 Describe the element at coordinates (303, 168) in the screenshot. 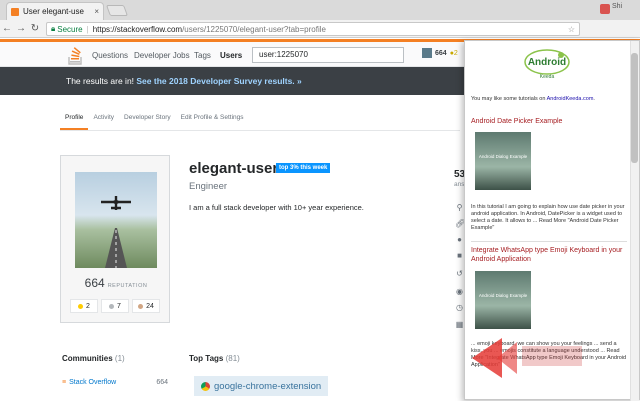

I see `top-percent-badge: top 3% this week` at that location.